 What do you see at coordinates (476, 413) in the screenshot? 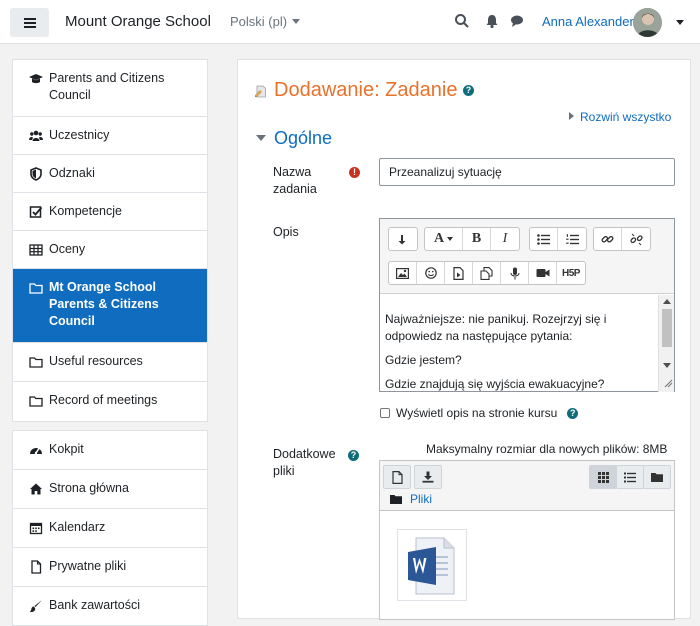
I see `show-description-label: Wyświetl opis na stronie kursu` at bounding box center [476, 413].